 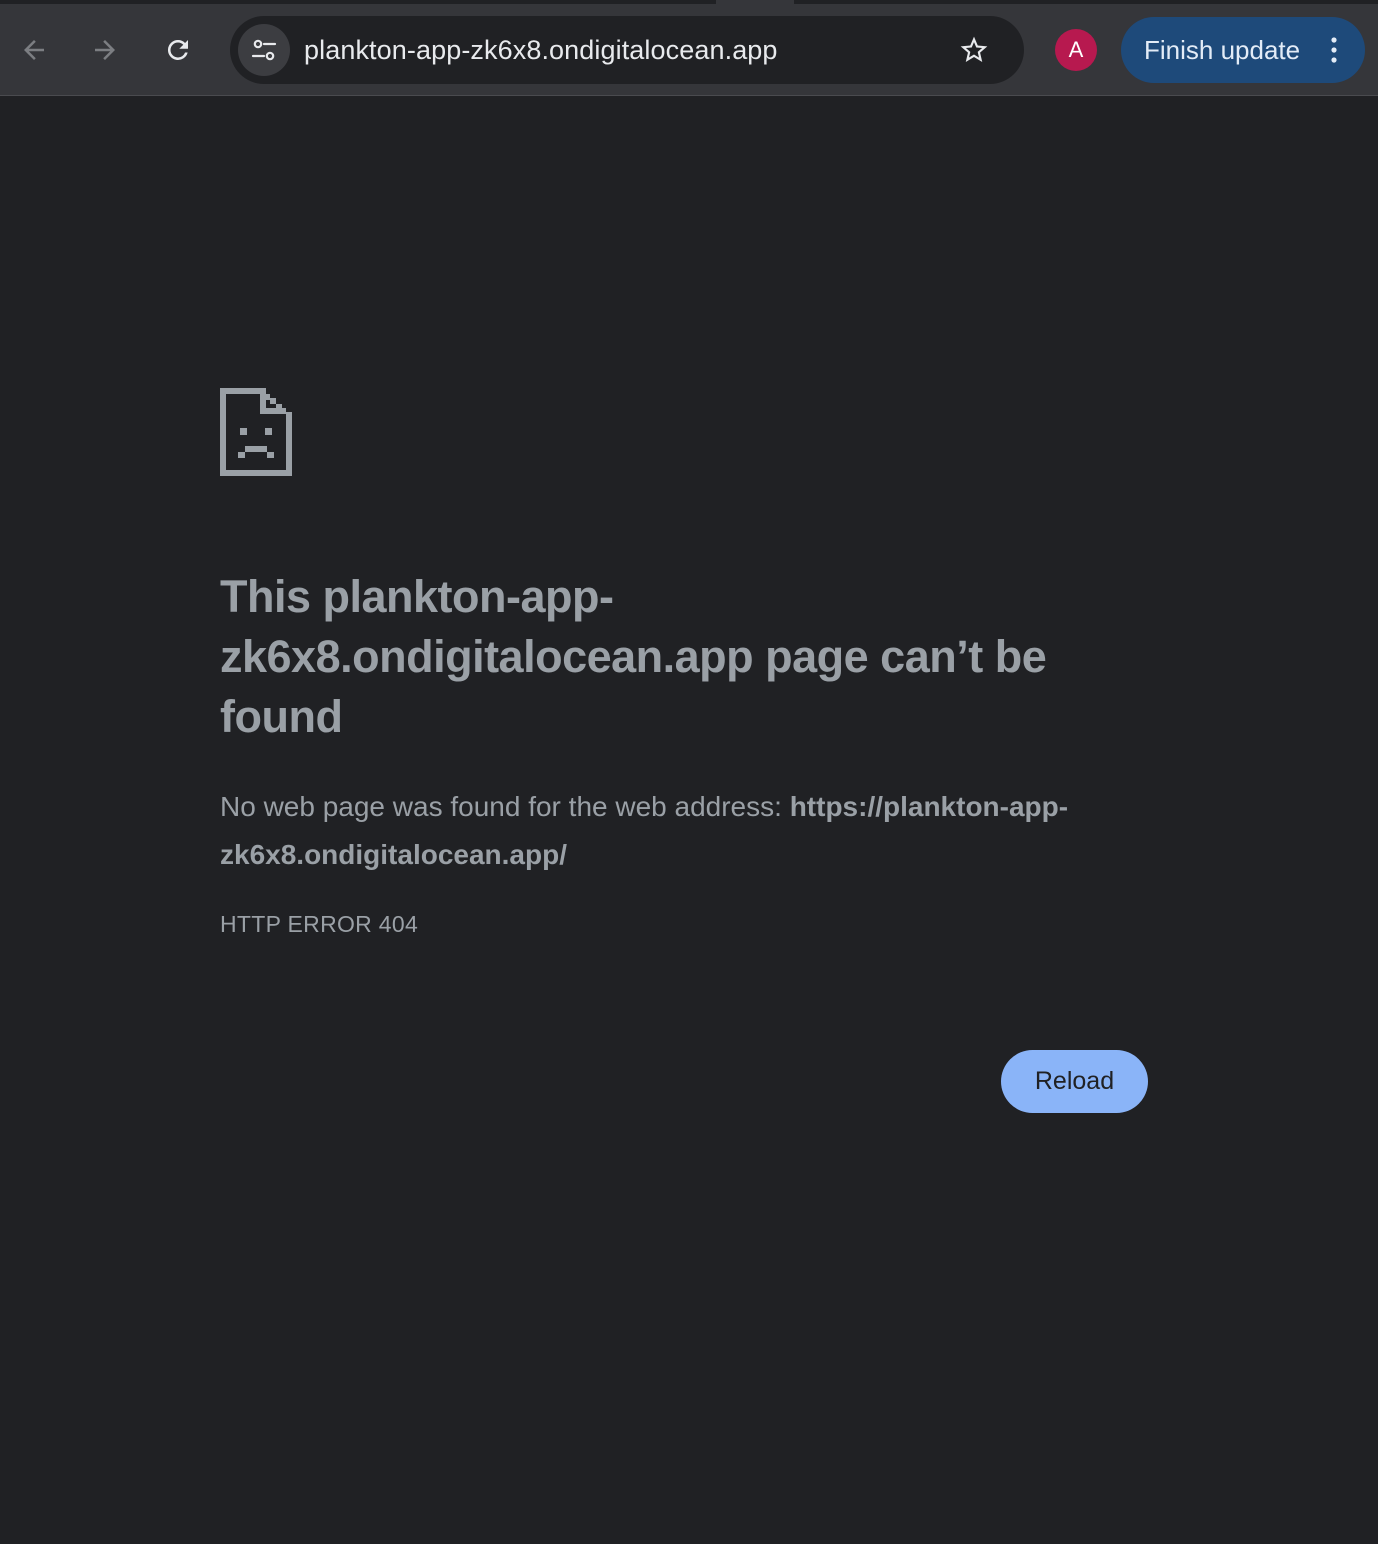 I want to click on bookmark-button, so click(x=974, y=50).